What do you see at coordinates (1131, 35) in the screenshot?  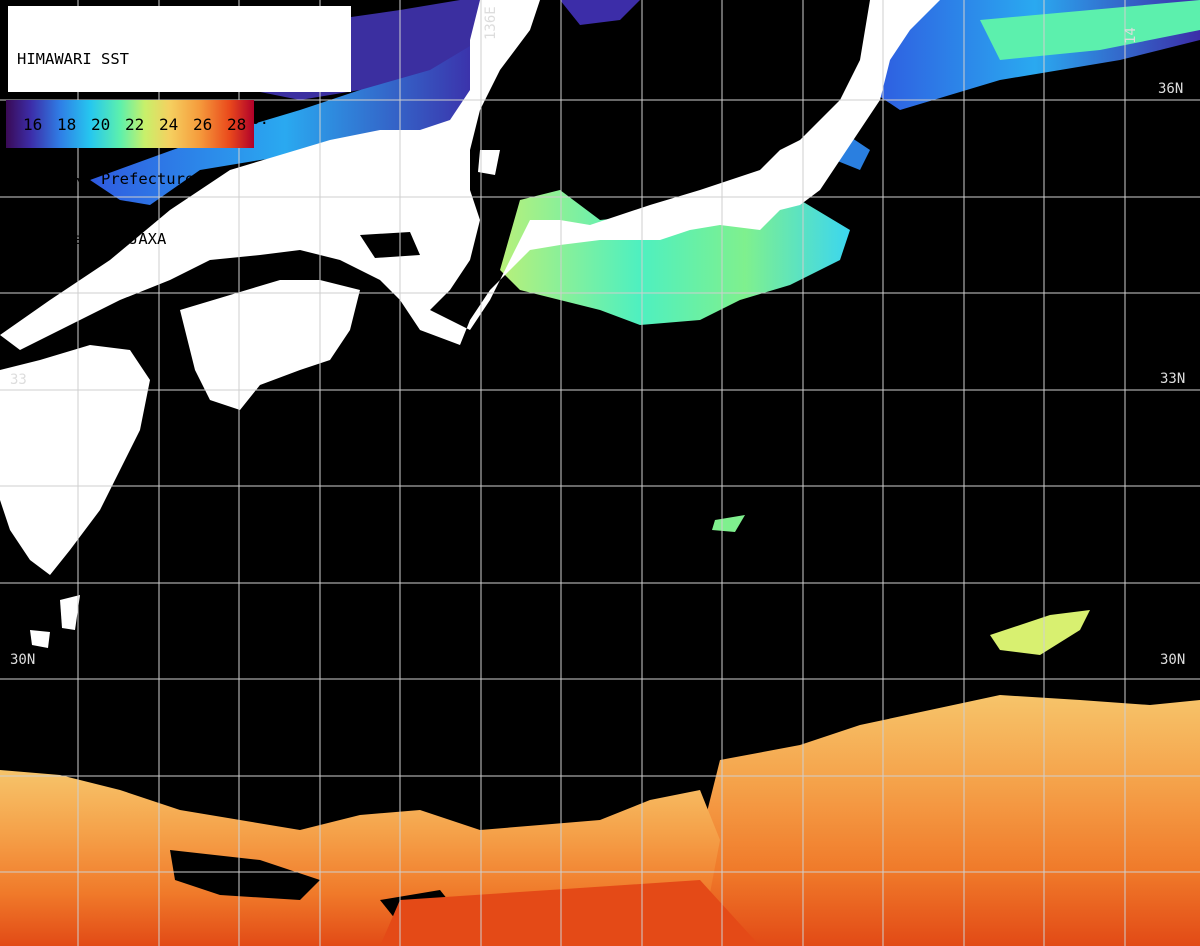 I see `lon-label-14x: 14` at bounding box center [1131, 35].